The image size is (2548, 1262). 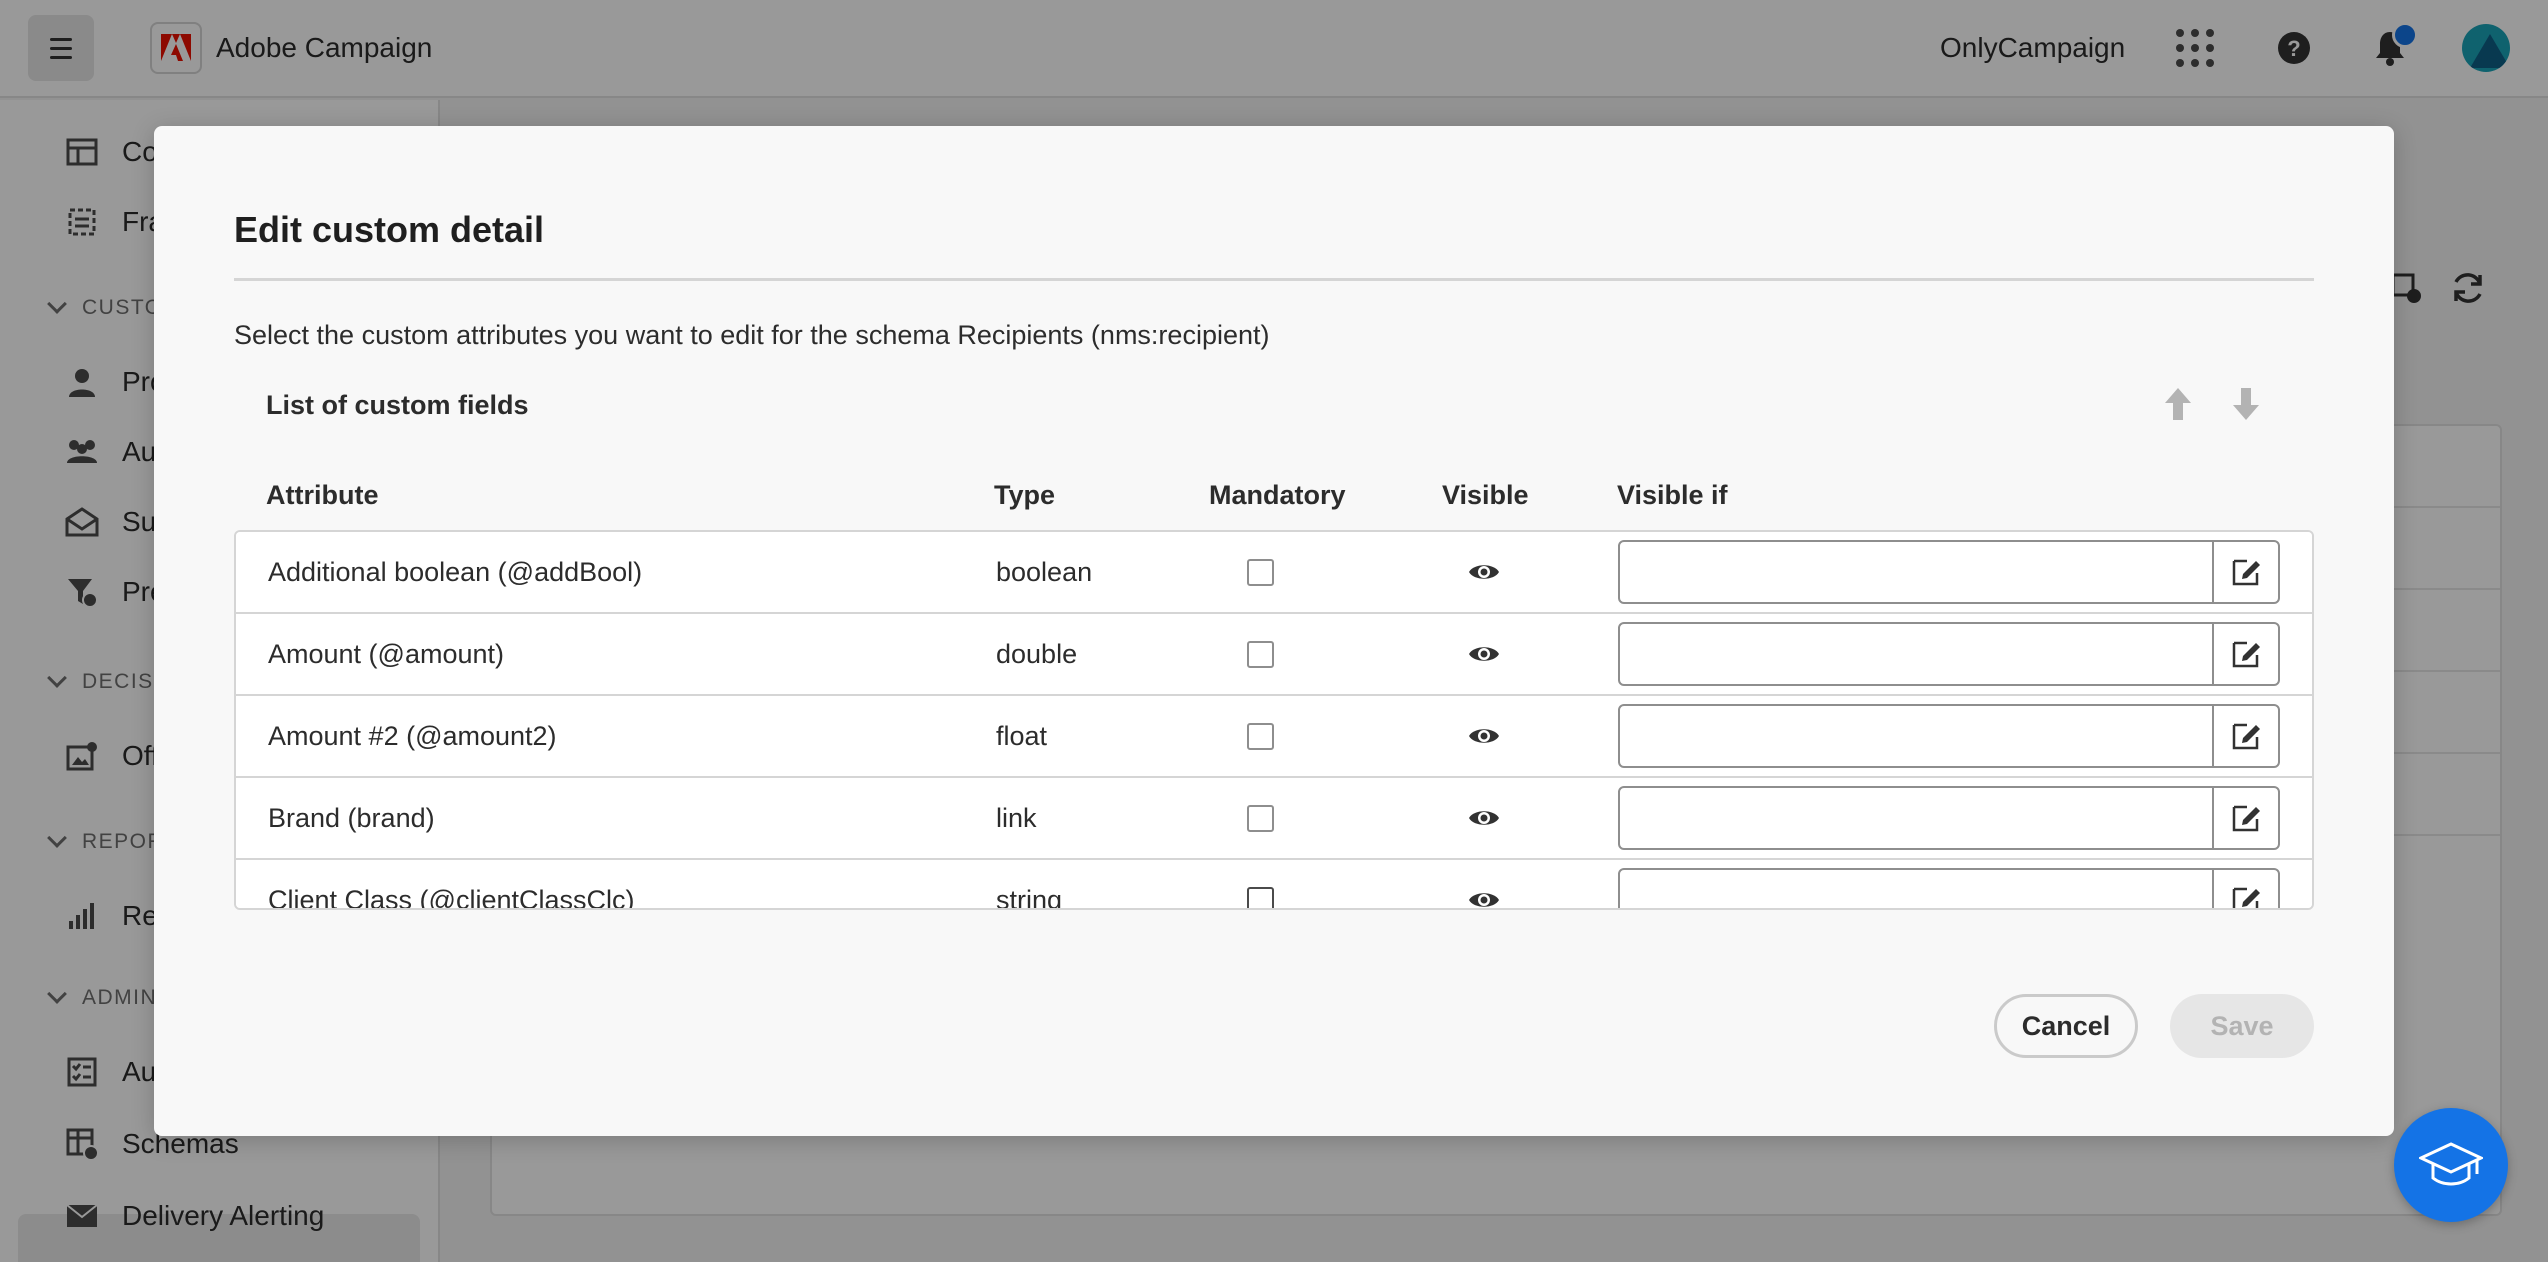 What do you see at coordinates (322, 495) in the screenshot?
I see `col-header-attribute: Attribute` at bounding box center [322, 495].